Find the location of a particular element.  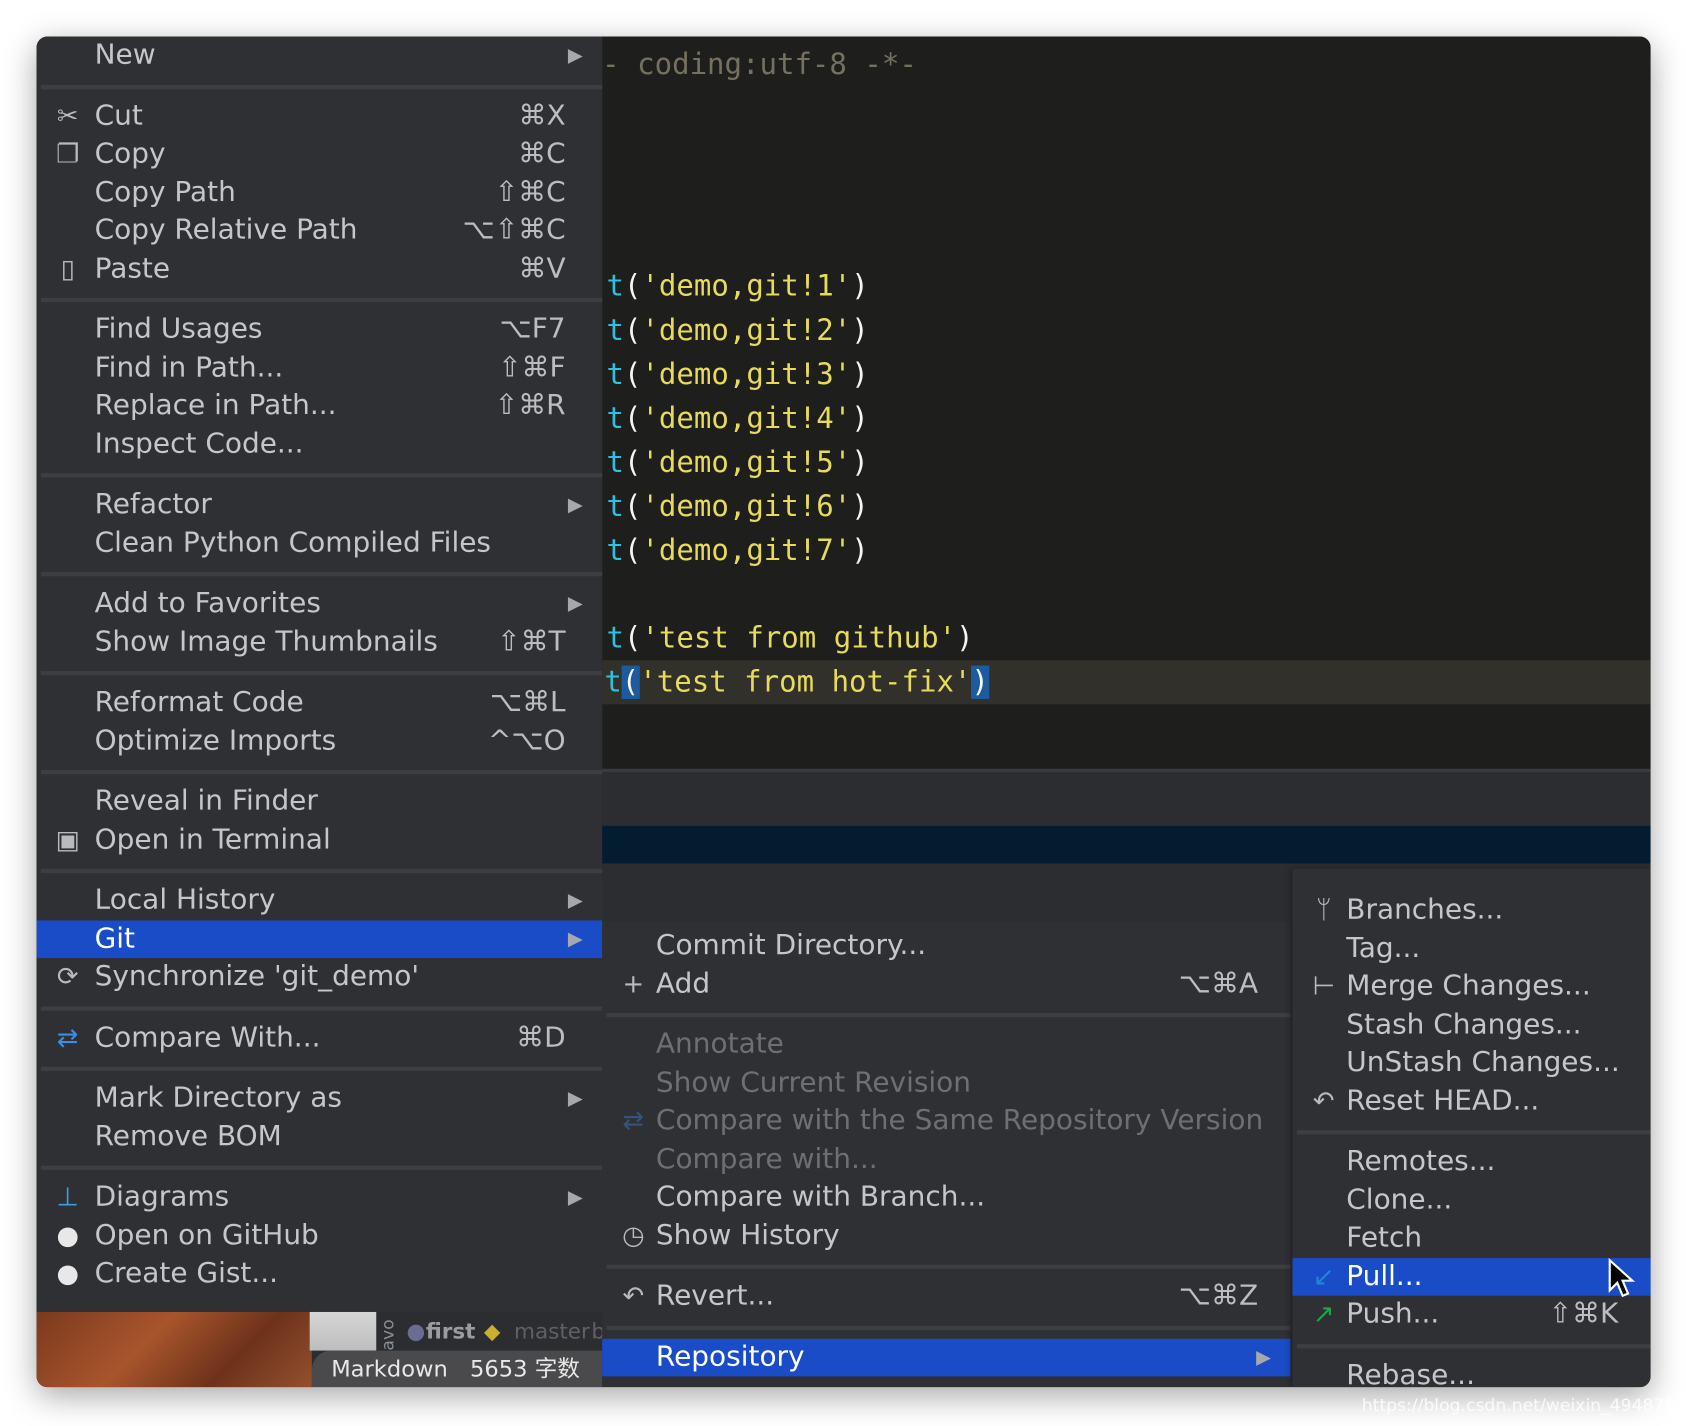

diagram-icon: ⊥ is located at coordinates (67, 1196).